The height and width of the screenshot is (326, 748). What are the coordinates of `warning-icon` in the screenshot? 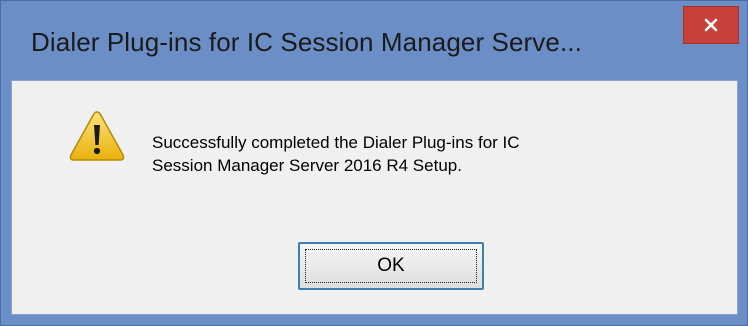 It's located at (97, 136).